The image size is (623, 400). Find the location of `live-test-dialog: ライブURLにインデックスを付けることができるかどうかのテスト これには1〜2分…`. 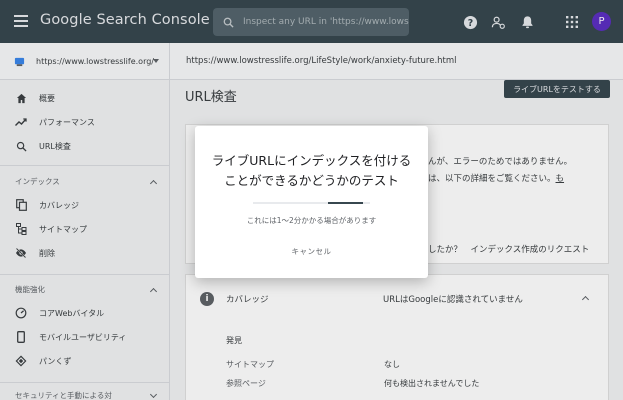

live-test-dialog: ライブURLにインデックスを付けることができるかどうかのテスト これには1〜2分… is located at coordinates (311, 202).